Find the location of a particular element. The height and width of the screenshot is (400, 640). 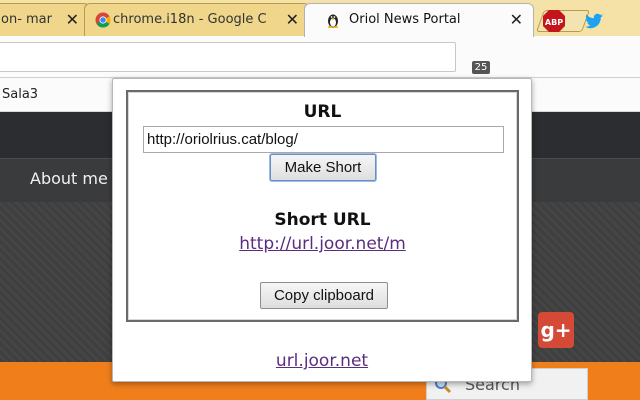

service-link: url.joor.net is located at coordinates (322, 361).